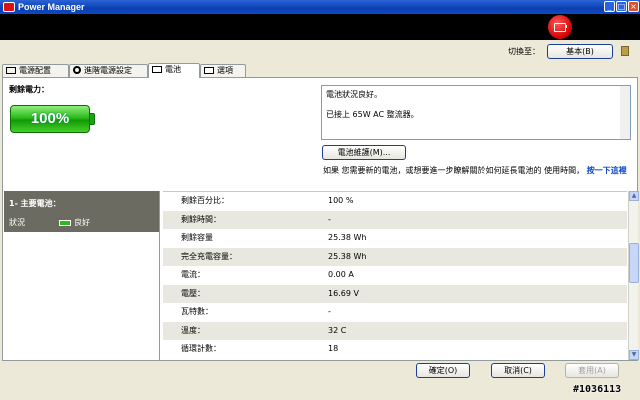 Image resolution: width=640 pixels, height=400 pixels. I want to click on tab-power-plan: 電源配置, so click(35, 71).